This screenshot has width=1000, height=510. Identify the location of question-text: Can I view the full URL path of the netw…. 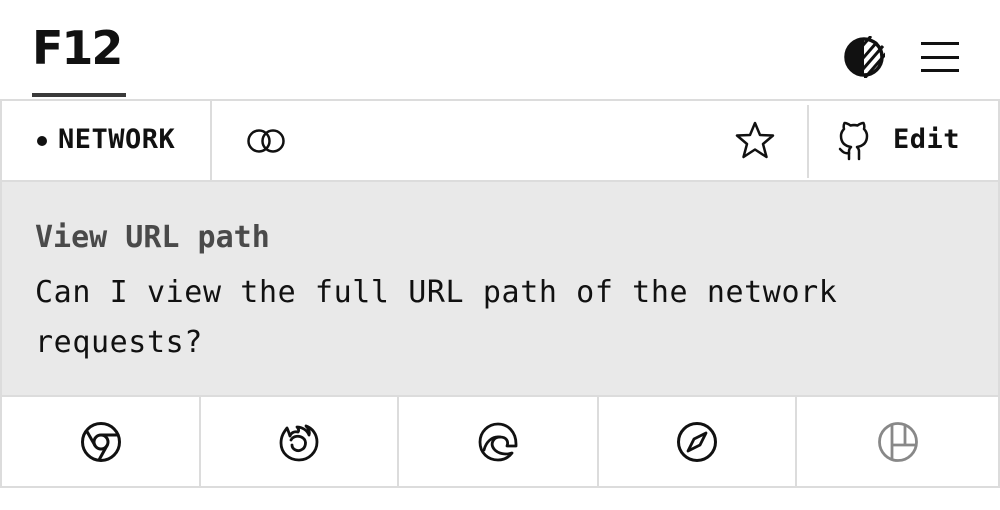
(436, 317).